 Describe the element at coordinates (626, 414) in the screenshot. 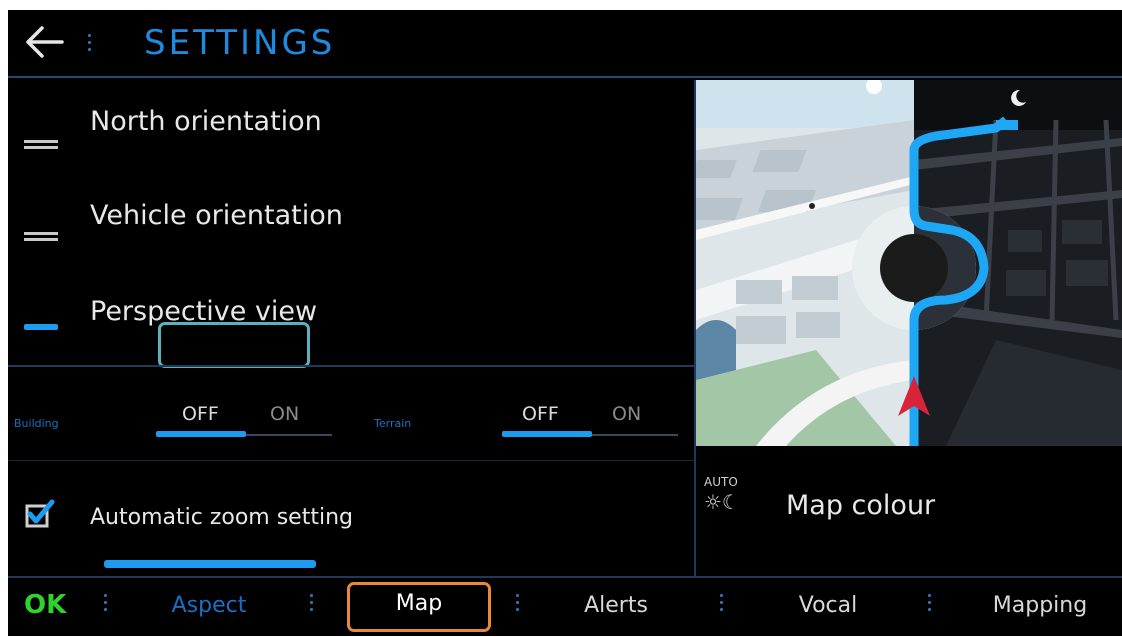

I see `terrain-on-option: ON` at that location.